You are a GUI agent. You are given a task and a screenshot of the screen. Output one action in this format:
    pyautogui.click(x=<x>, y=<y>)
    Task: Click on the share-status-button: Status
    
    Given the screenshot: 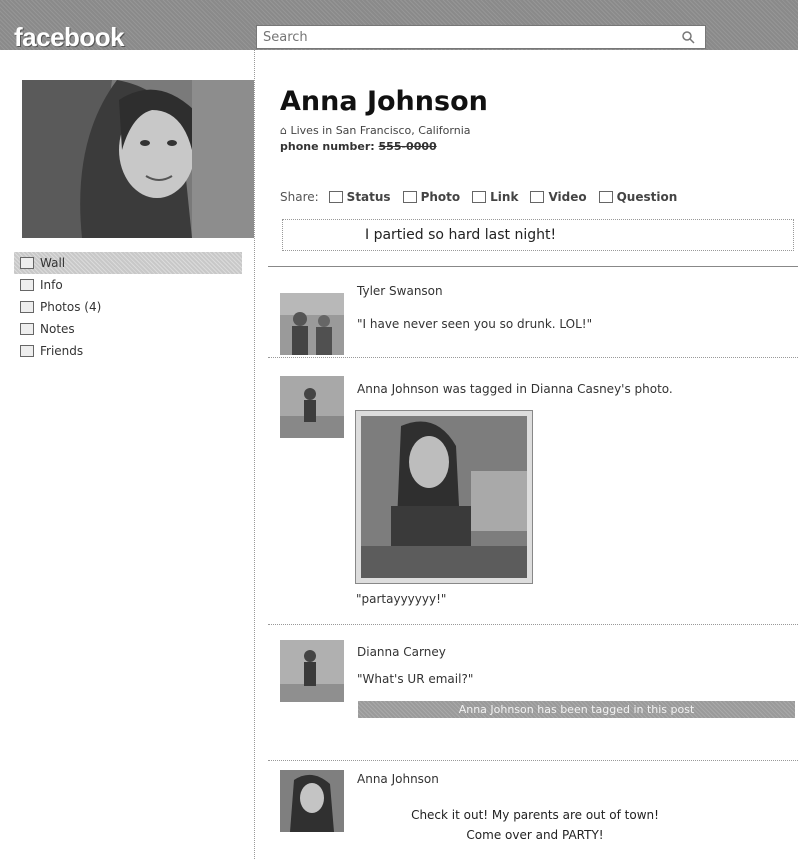 What is the action you would take?
    pyautogui.click(x=359, y=197)
    